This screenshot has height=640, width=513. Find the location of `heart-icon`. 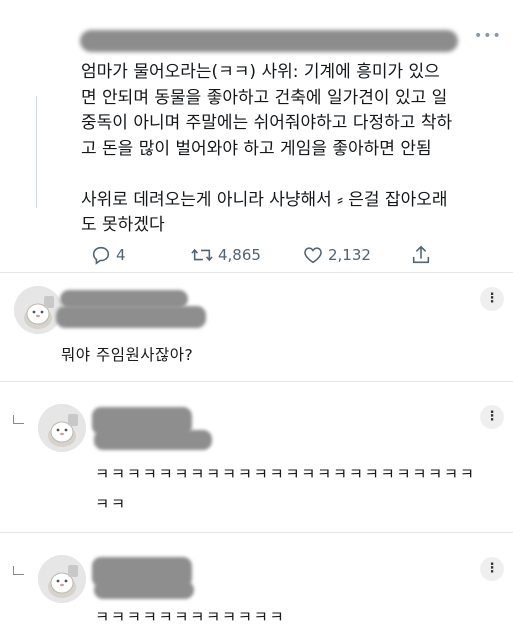

heart-icon is located at coordinates (313, 255).